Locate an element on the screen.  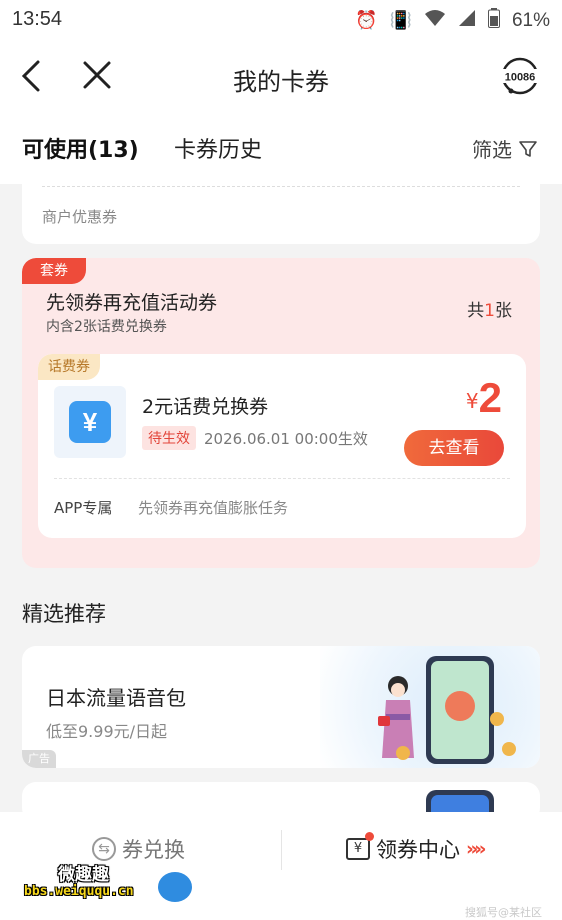
exchange-icon: ⇆ is located at coordinates (104, 849).